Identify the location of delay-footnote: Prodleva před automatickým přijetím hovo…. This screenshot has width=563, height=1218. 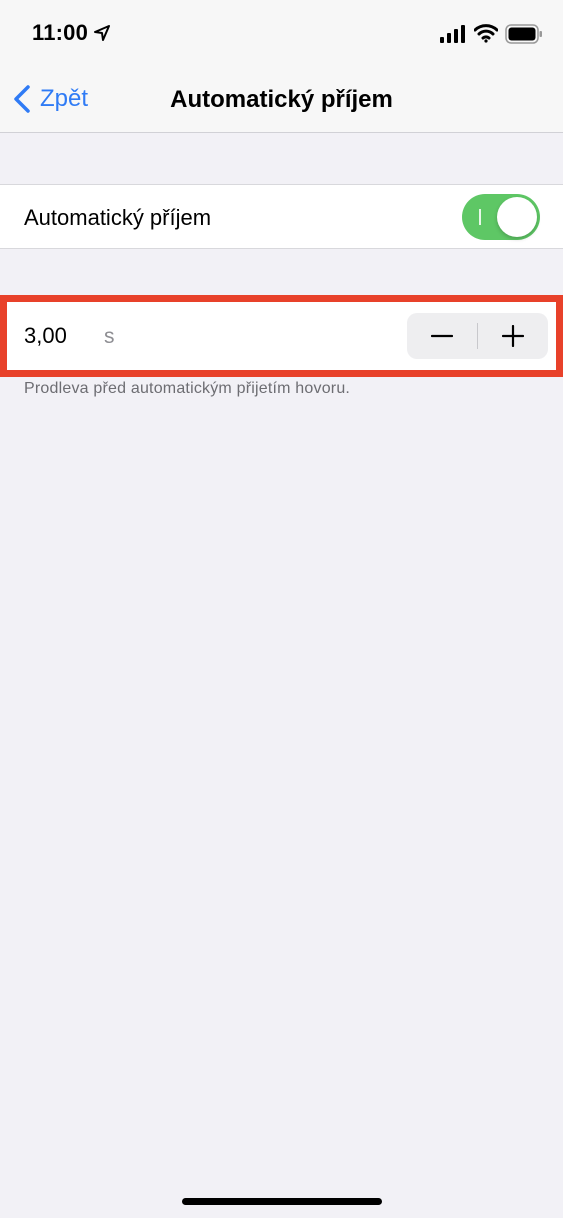
(187, 388).